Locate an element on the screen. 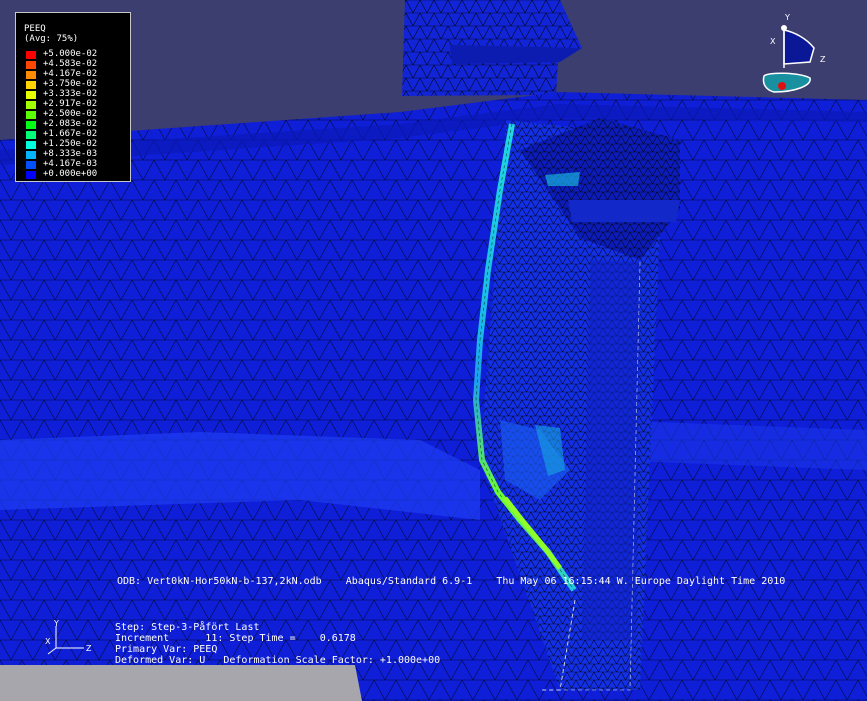  axis-z-label: Z is located at coordinates (89, 648).